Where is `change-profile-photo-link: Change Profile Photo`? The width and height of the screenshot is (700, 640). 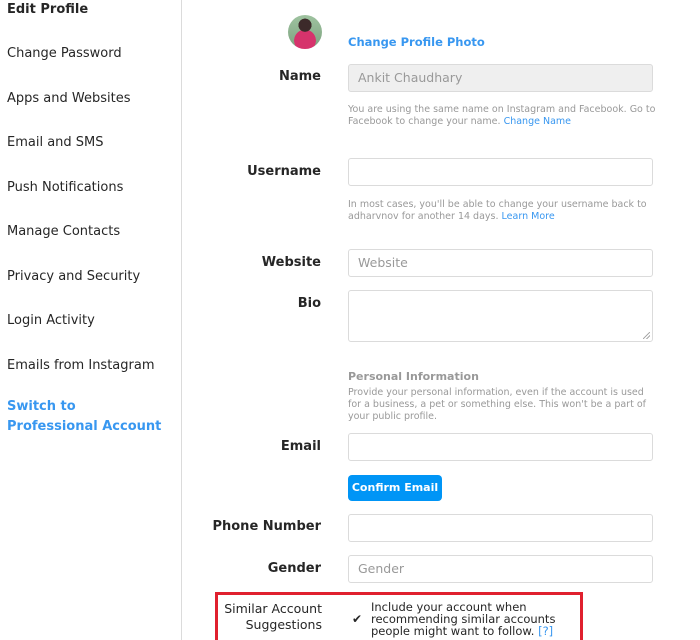 change-profile-photo-link: Change Profile Photo is located at coordinates (416, 42).